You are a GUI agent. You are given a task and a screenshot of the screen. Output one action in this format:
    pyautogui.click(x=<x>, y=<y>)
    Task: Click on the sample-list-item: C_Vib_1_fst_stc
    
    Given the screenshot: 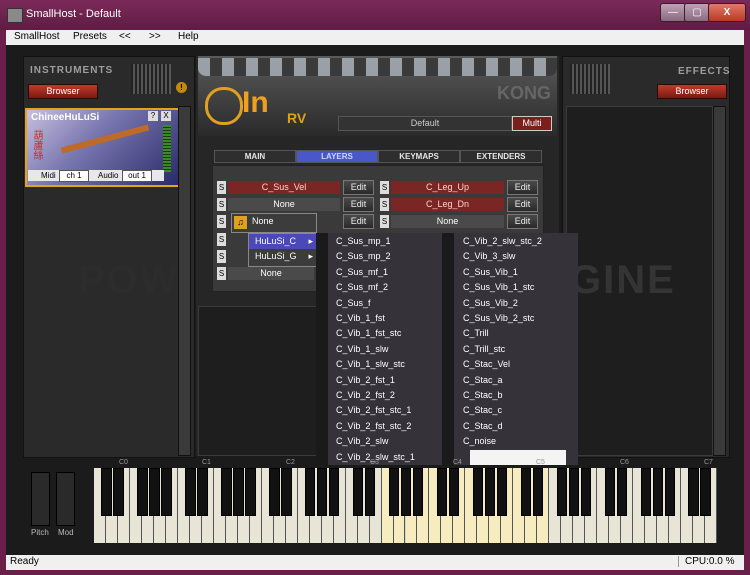 What is the action you would take?
    pyautogui.click(x=368, y=333)
    